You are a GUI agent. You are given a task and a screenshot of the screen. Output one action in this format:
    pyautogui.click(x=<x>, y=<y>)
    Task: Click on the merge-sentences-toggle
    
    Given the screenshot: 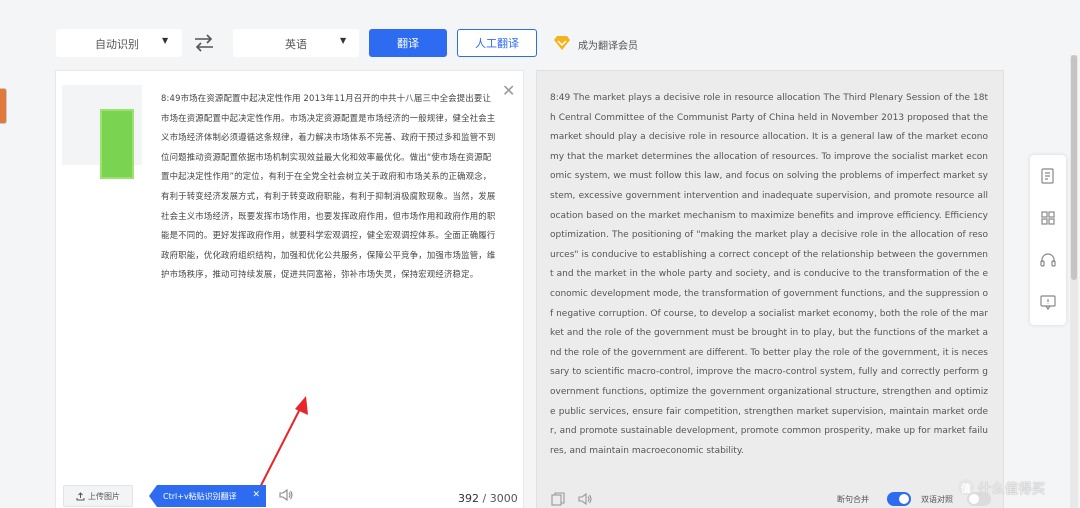 What is the action you would take?
    pyautogui.click(x=899, y=499)
    